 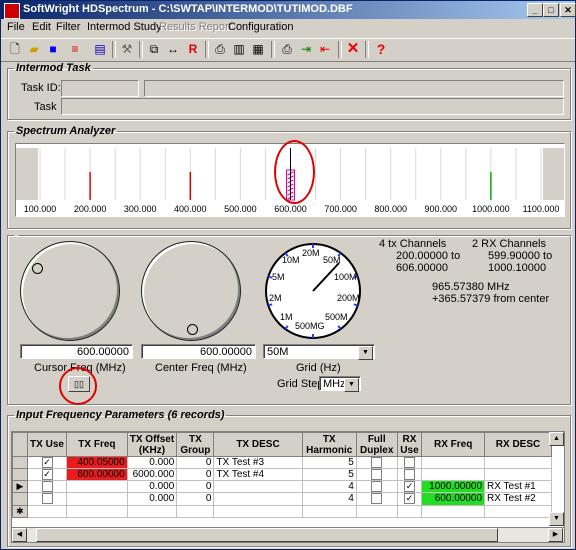 What do you see at coordinates (409, 444) in the screenshot?
I see `col-rx-use: RX Use` at bounding box center [409, 444].